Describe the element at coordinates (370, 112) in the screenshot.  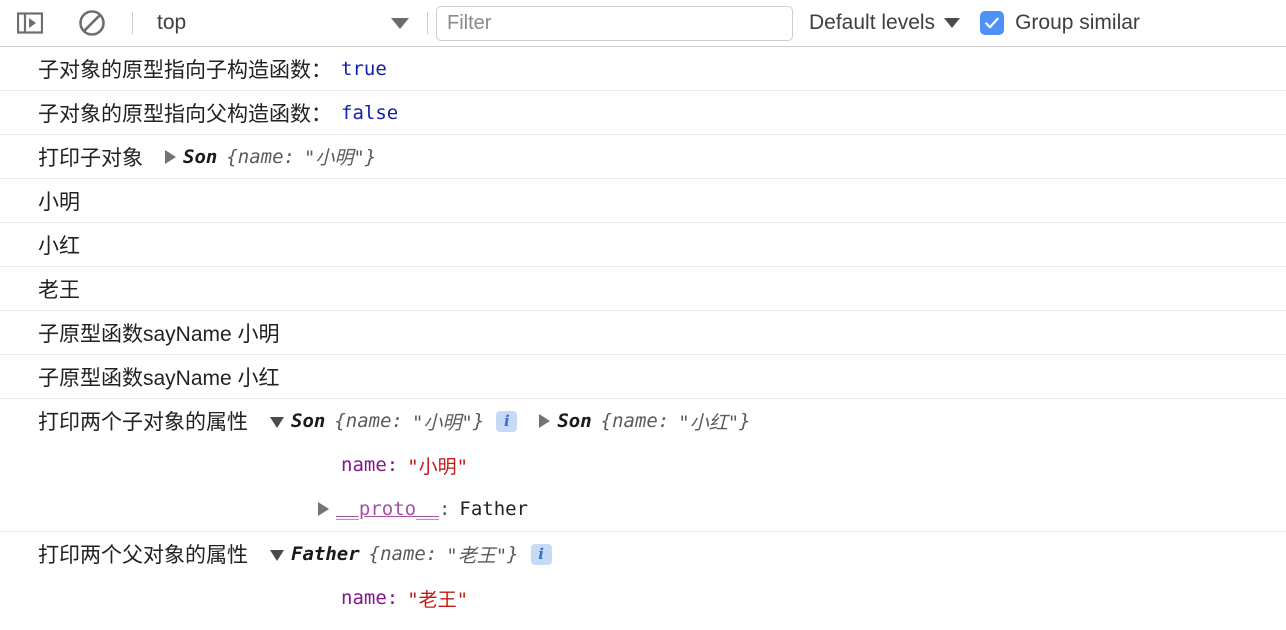
I see `log-boolean-value: false` at that location.